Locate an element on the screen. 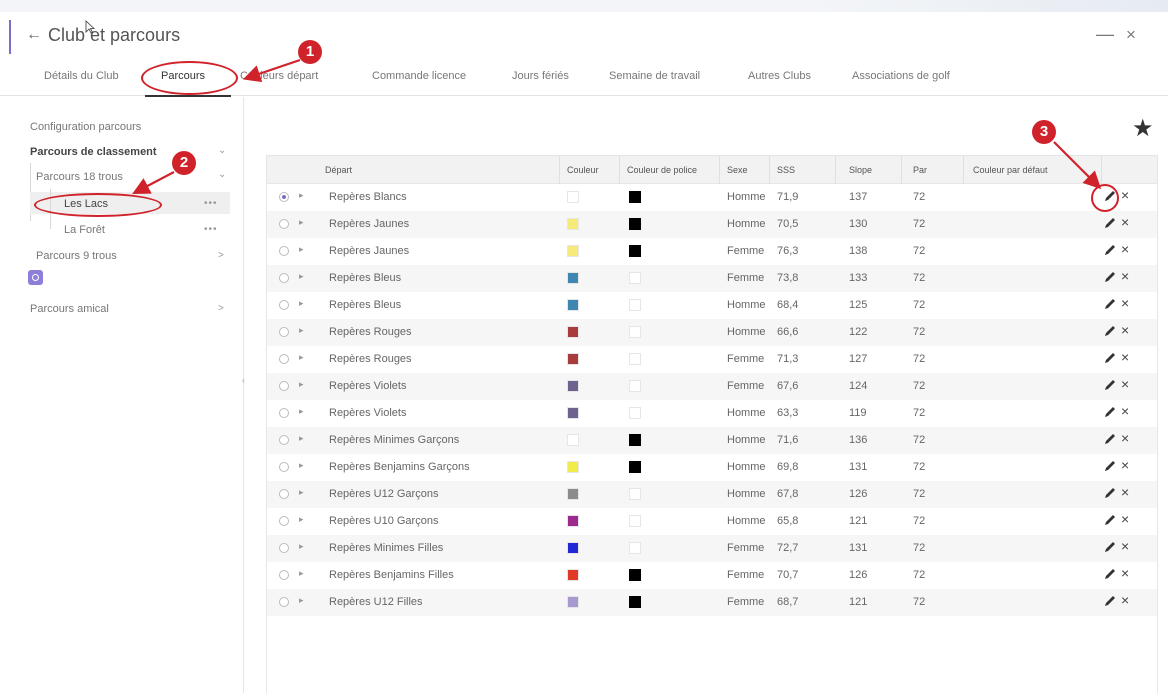 This screenshot has width=1168, height=693. table-row: ▸ Repères Violets Femme 67,6 124 72 × is located at coordinates (712, 386).